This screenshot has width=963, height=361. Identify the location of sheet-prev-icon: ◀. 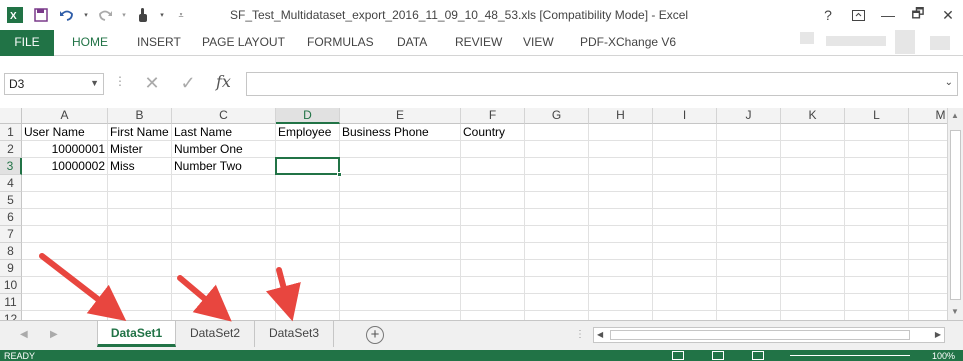
(24, 334).